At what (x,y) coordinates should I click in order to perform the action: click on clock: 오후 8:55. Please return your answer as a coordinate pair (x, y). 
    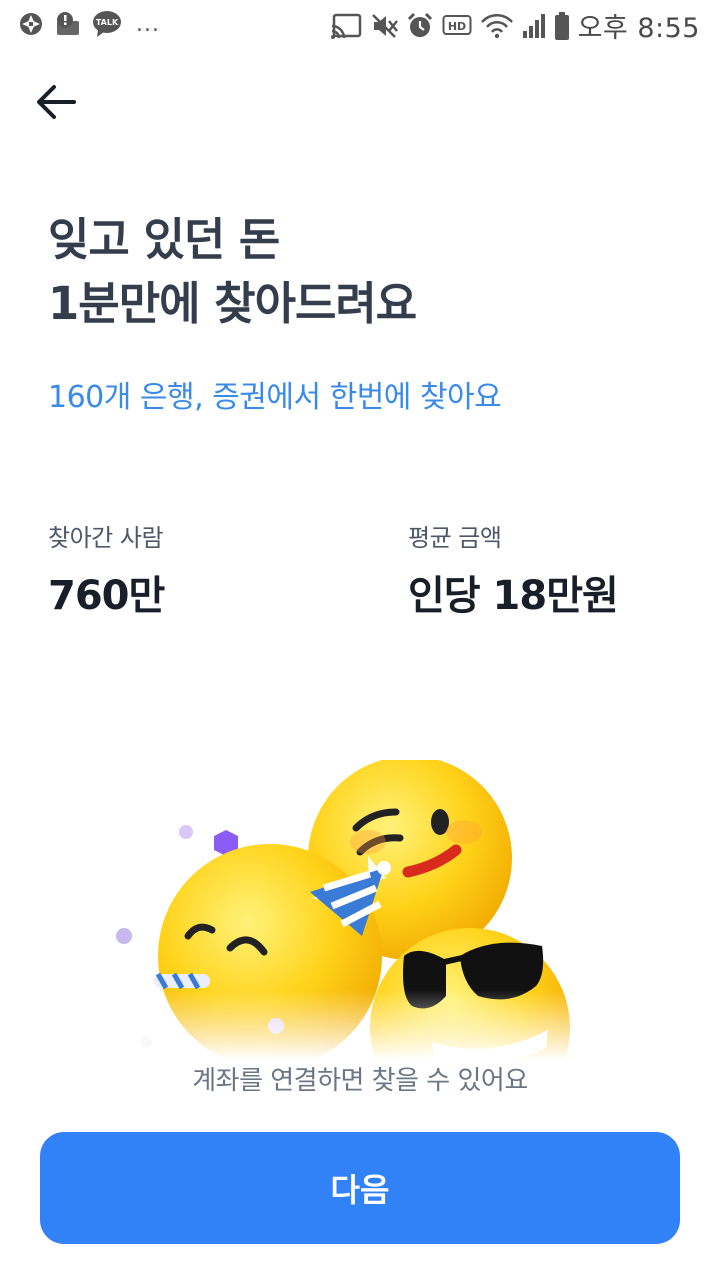
    Looking at the image, I should click on (638, 28).